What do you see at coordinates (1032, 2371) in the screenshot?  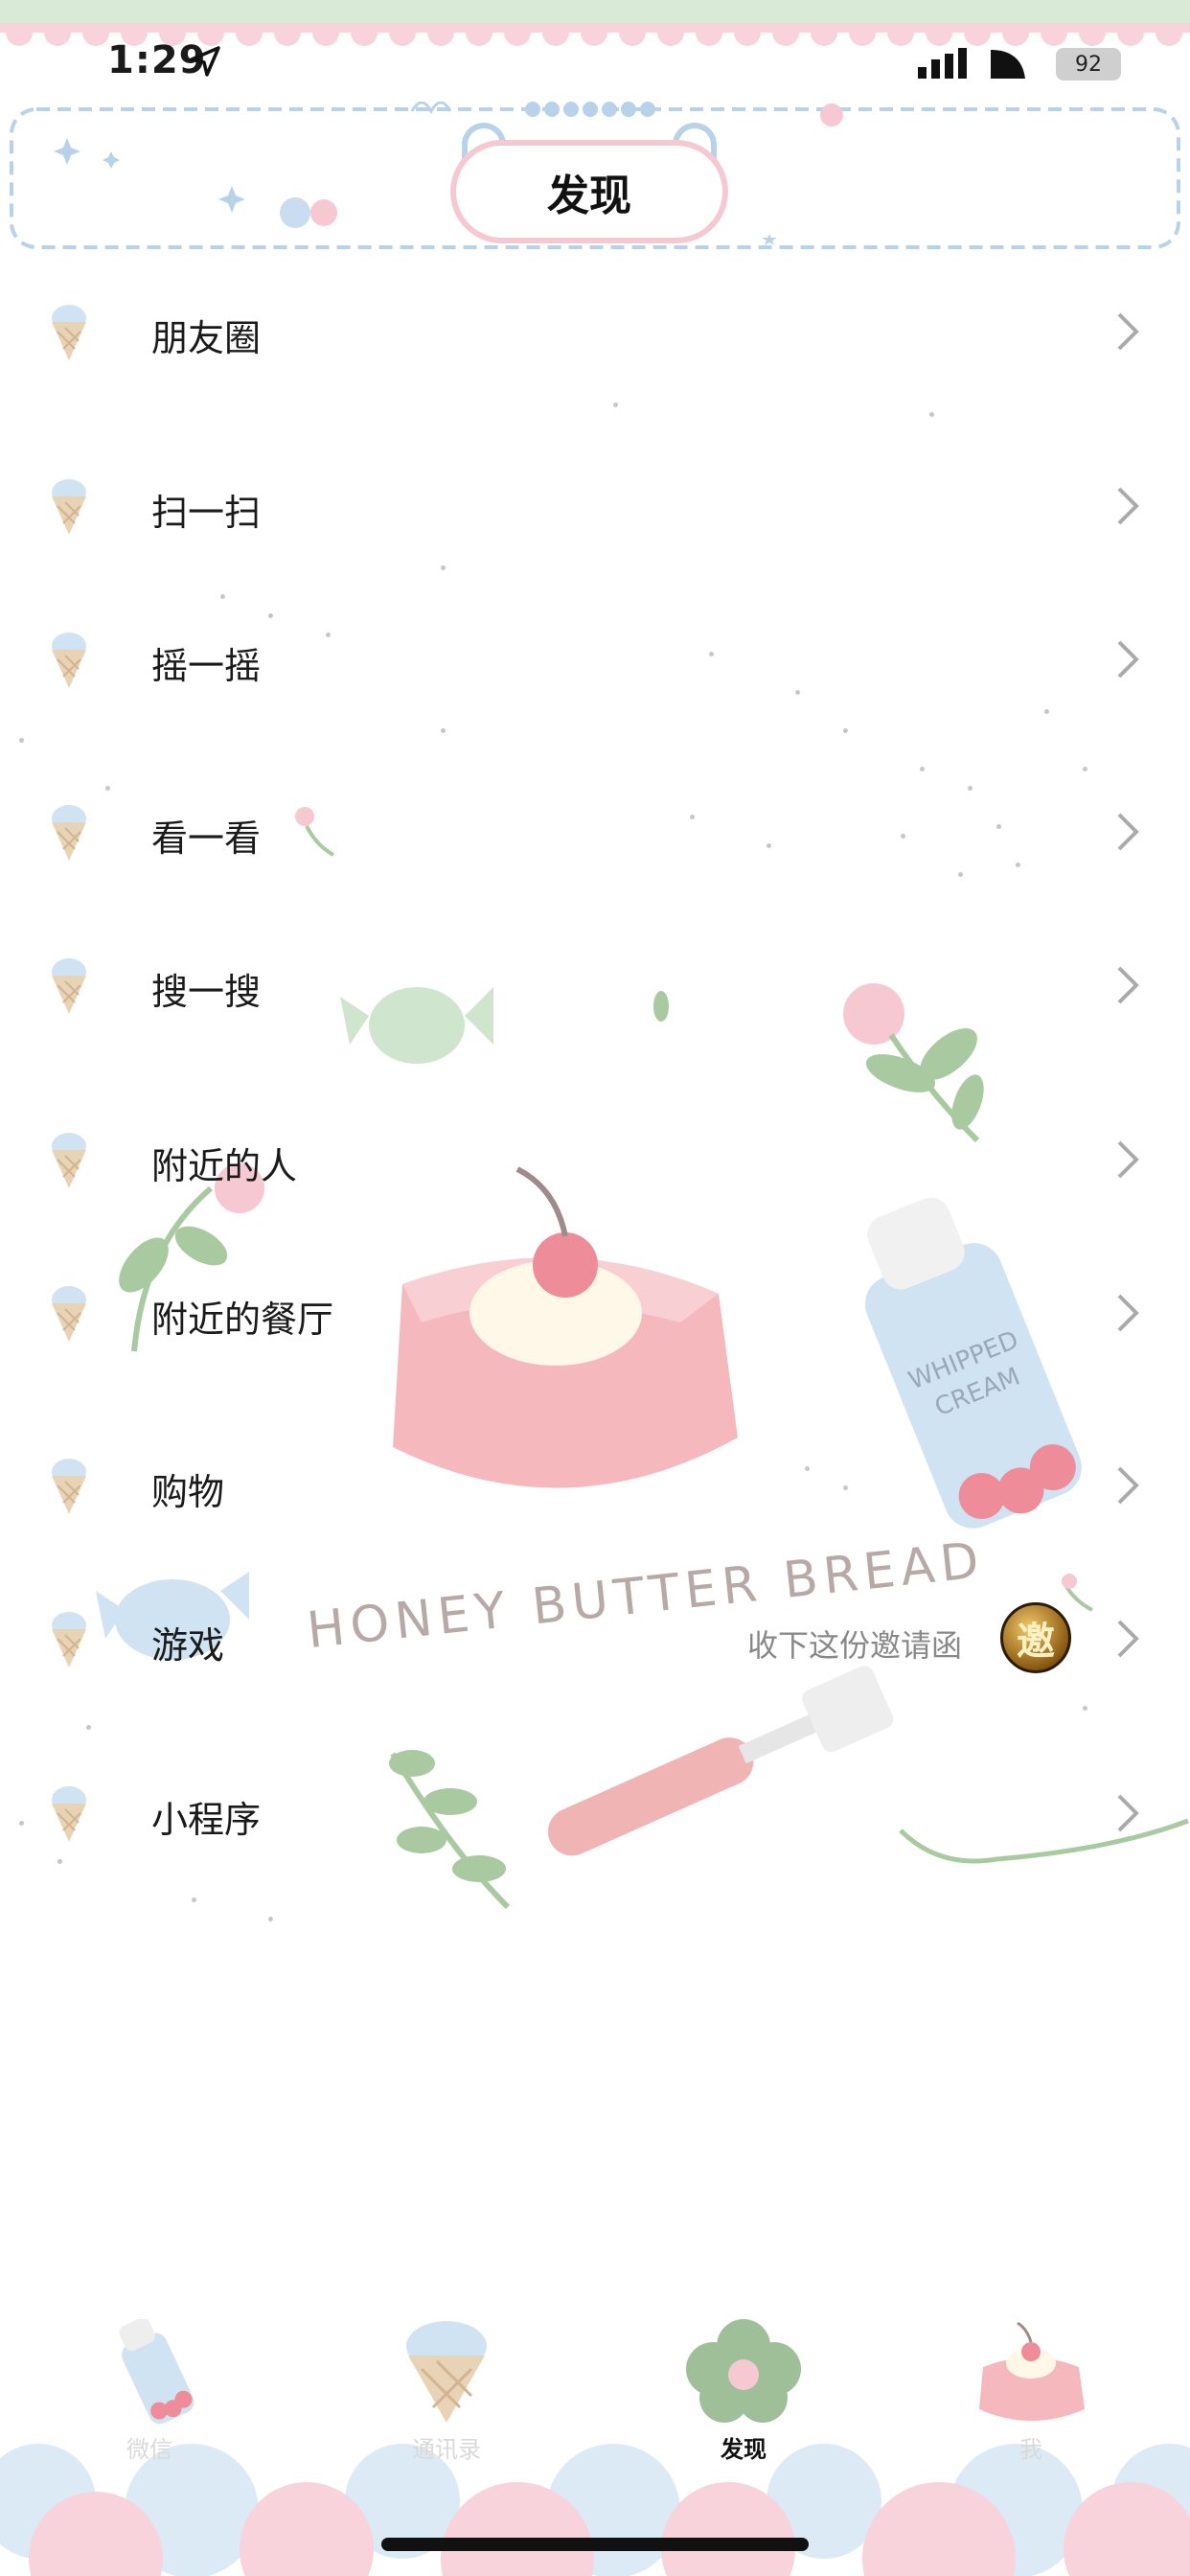 I see `cake-icon` at bounding box center [1032, 2371].